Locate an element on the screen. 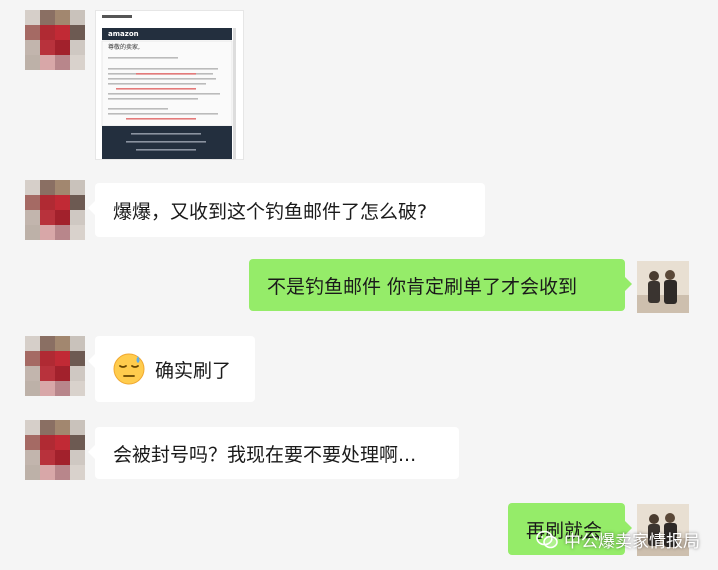 The height and width of the screenshot is (570, 718). message-text: 确实刷了 is located at coordinates (193, 370).